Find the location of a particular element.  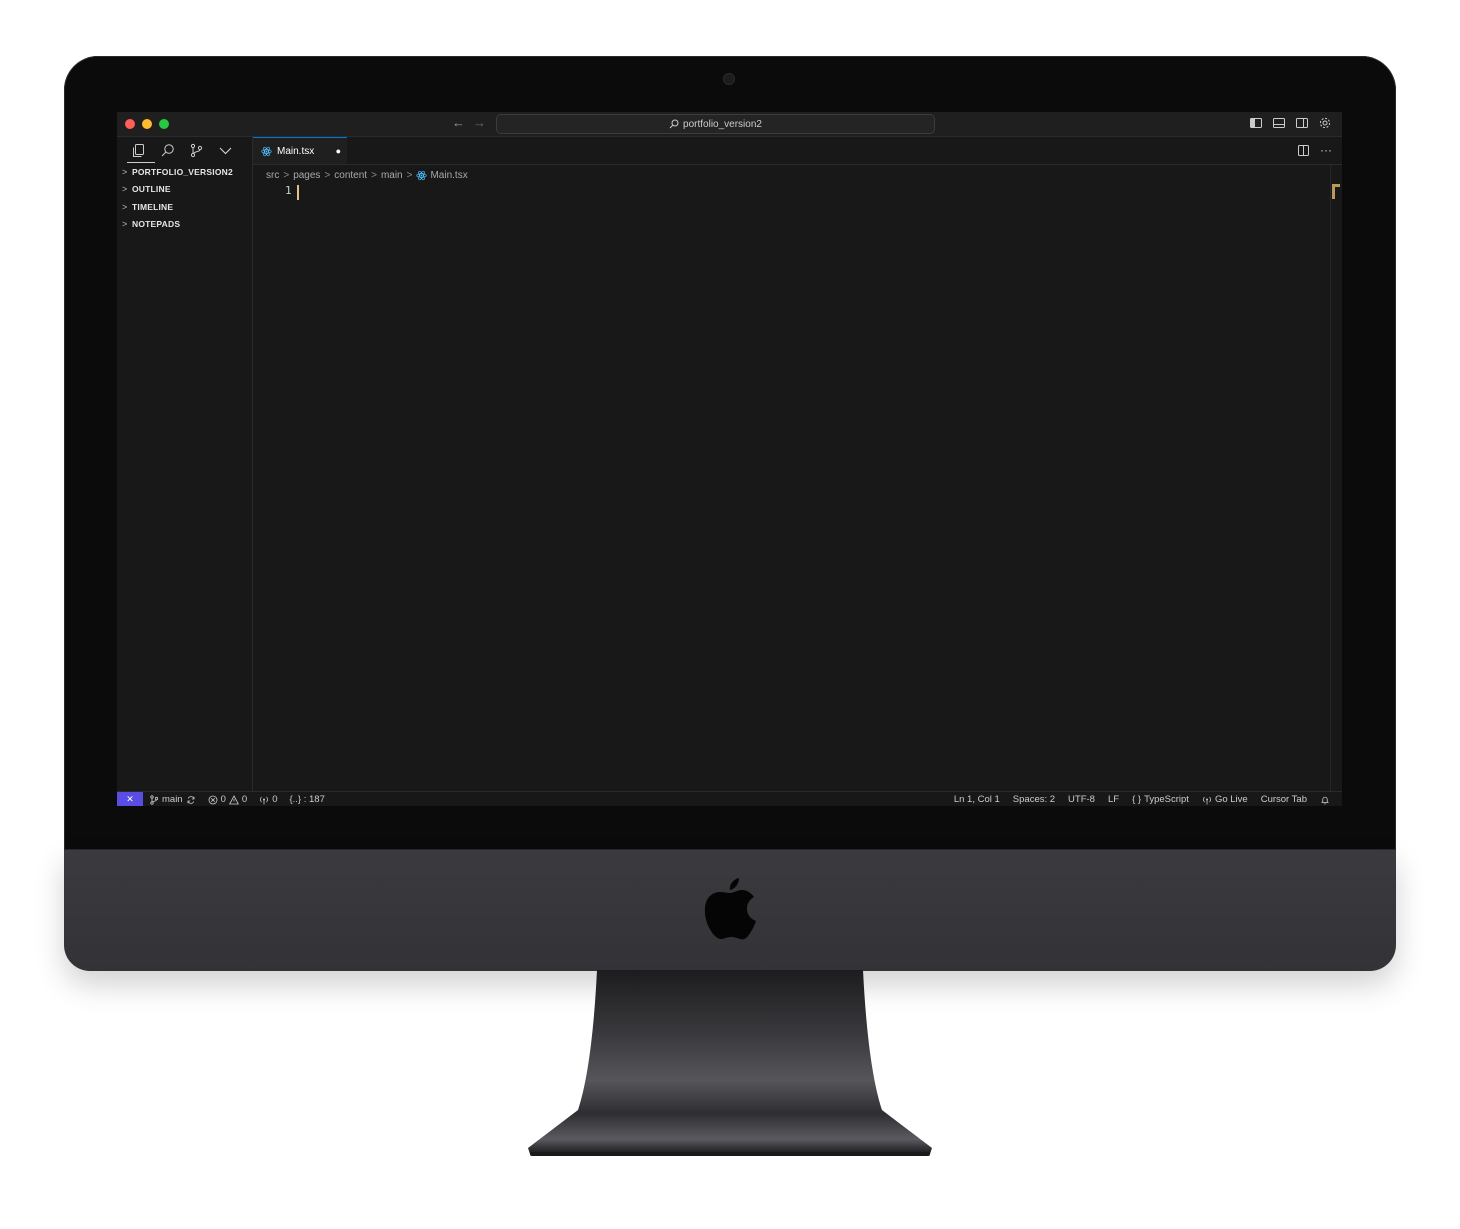

breadcrumb-current-file: Main.tsx is located at coordinates (448, 175).